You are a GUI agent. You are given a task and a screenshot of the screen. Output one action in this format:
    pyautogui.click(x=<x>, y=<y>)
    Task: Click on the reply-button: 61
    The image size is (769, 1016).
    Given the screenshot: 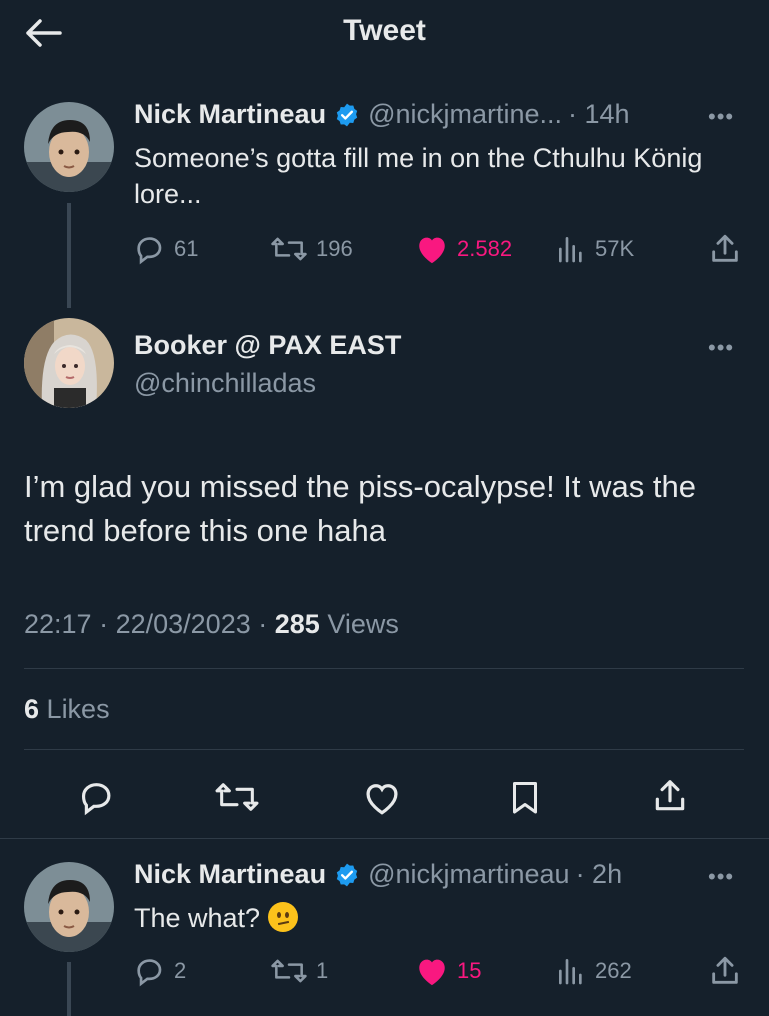 What is the action you would take?
    pyautogui.click(x=166, y=249)
    